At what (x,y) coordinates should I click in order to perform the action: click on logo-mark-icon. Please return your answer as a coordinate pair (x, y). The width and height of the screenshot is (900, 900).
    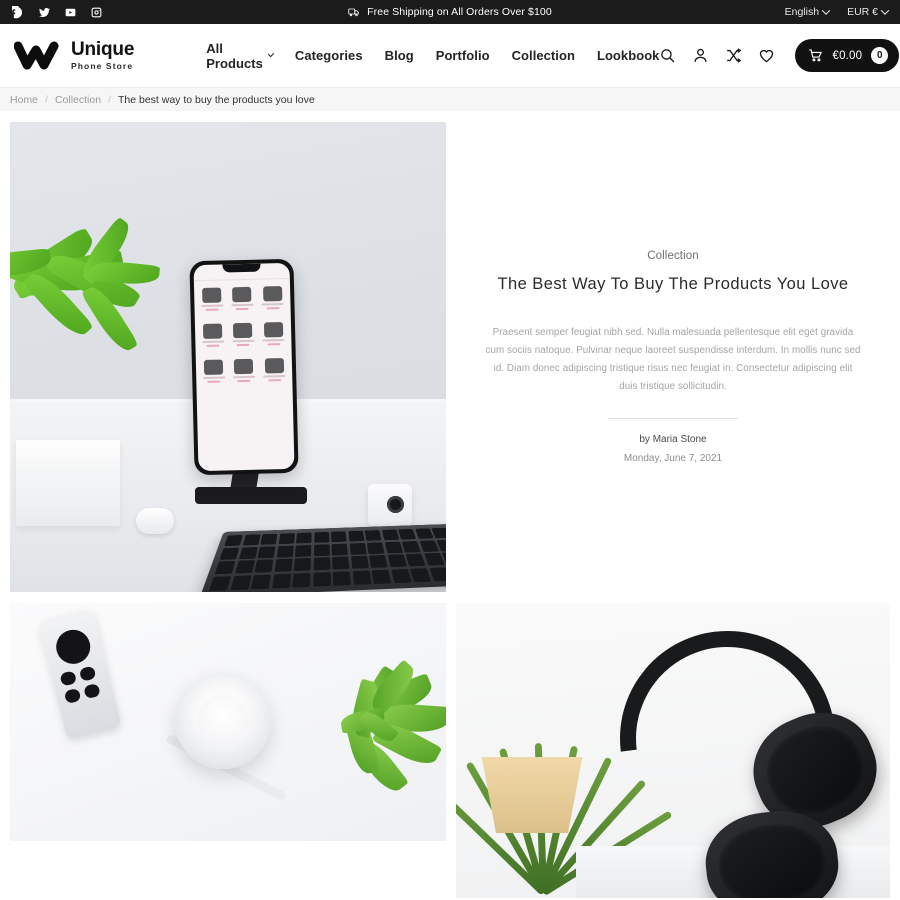
    Looking at the image, I should click on (36, 55).